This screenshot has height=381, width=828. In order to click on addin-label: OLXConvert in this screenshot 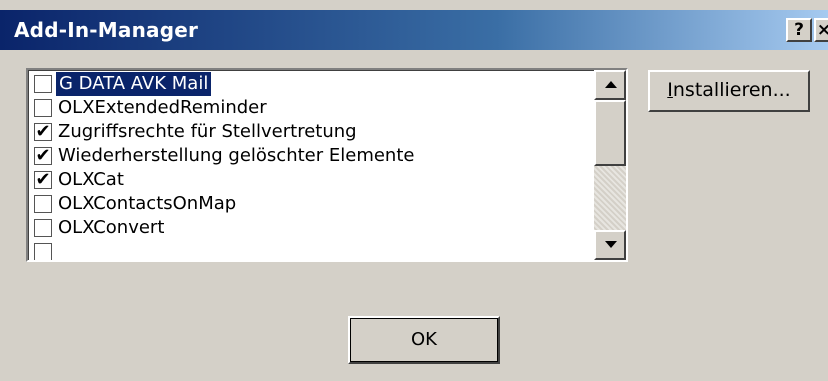, I will do `click(111, 227)`.